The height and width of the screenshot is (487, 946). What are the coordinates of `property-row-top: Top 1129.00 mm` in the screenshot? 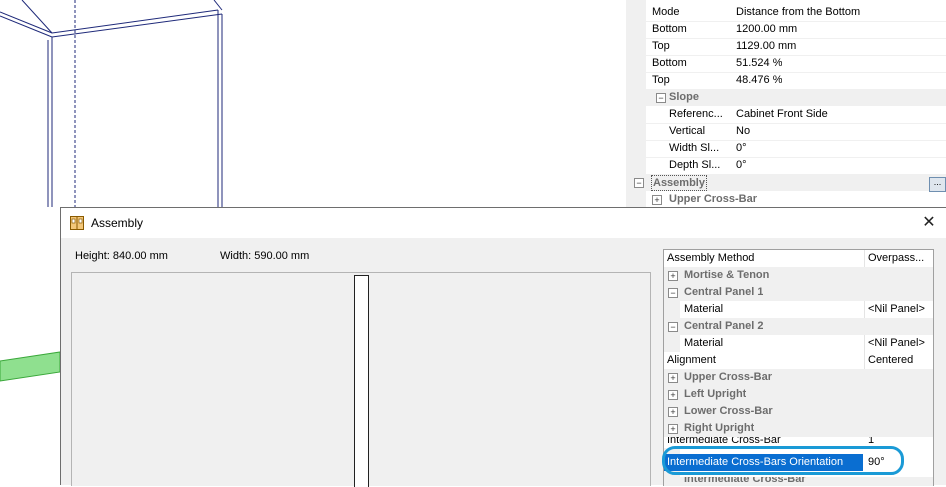 It's located at (796, 46).